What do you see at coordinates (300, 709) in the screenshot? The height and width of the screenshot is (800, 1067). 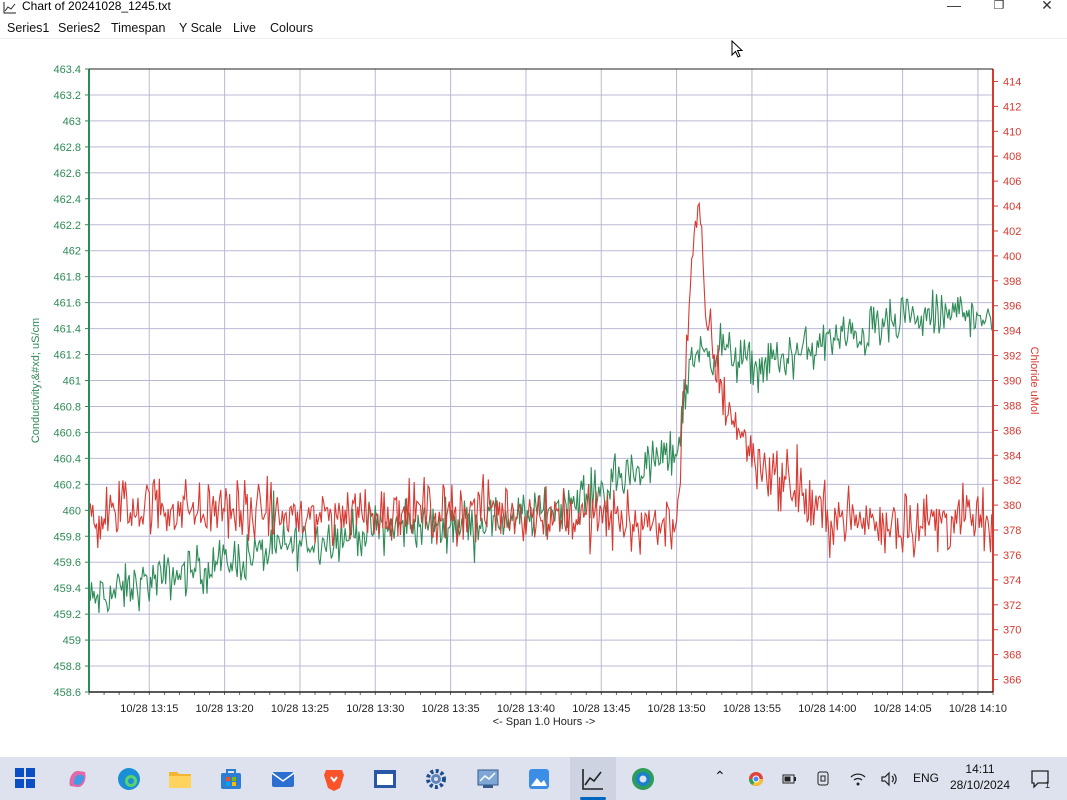 I see `x-tick-label: 10/28 13:25` at bounding box center [300, 709].